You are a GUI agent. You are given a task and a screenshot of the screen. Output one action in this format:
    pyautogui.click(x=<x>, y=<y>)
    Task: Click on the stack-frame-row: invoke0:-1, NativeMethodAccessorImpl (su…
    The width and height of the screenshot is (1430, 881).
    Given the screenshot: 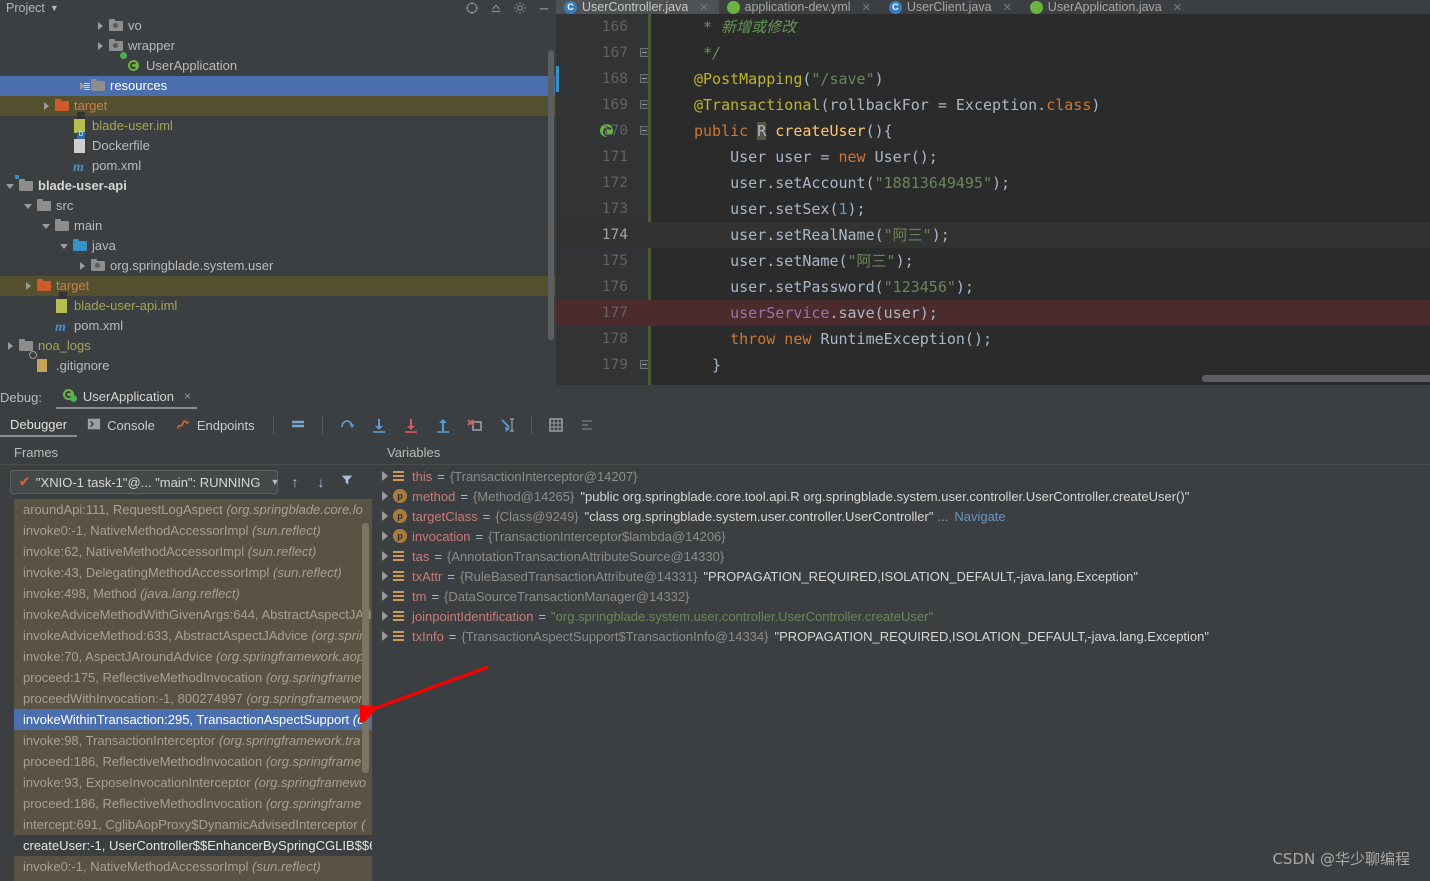 What is the action you would take?
    pyautogui.click(x=193, y=530)
    